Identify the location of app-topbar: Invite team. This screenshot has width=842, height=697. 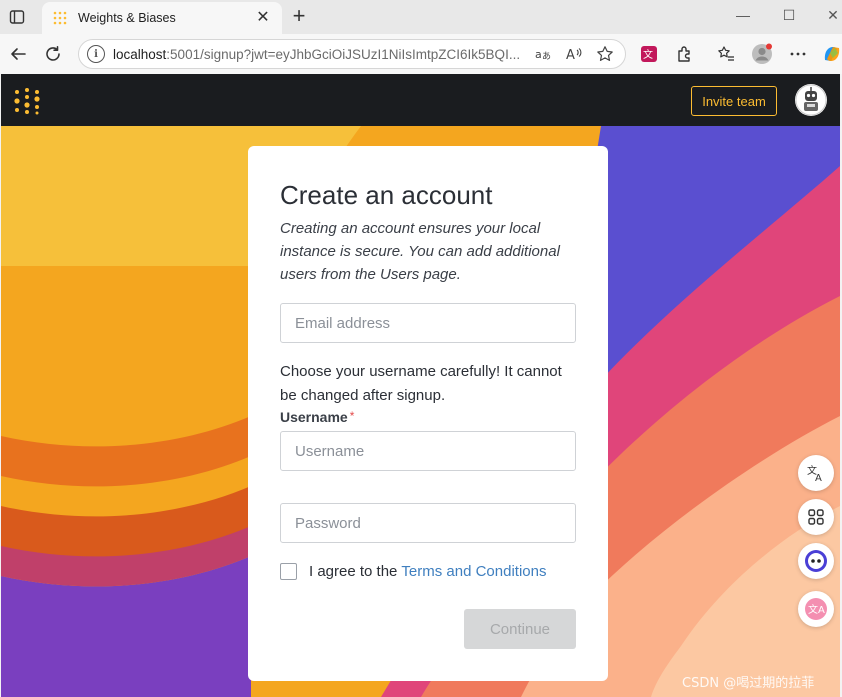
(420, 100).